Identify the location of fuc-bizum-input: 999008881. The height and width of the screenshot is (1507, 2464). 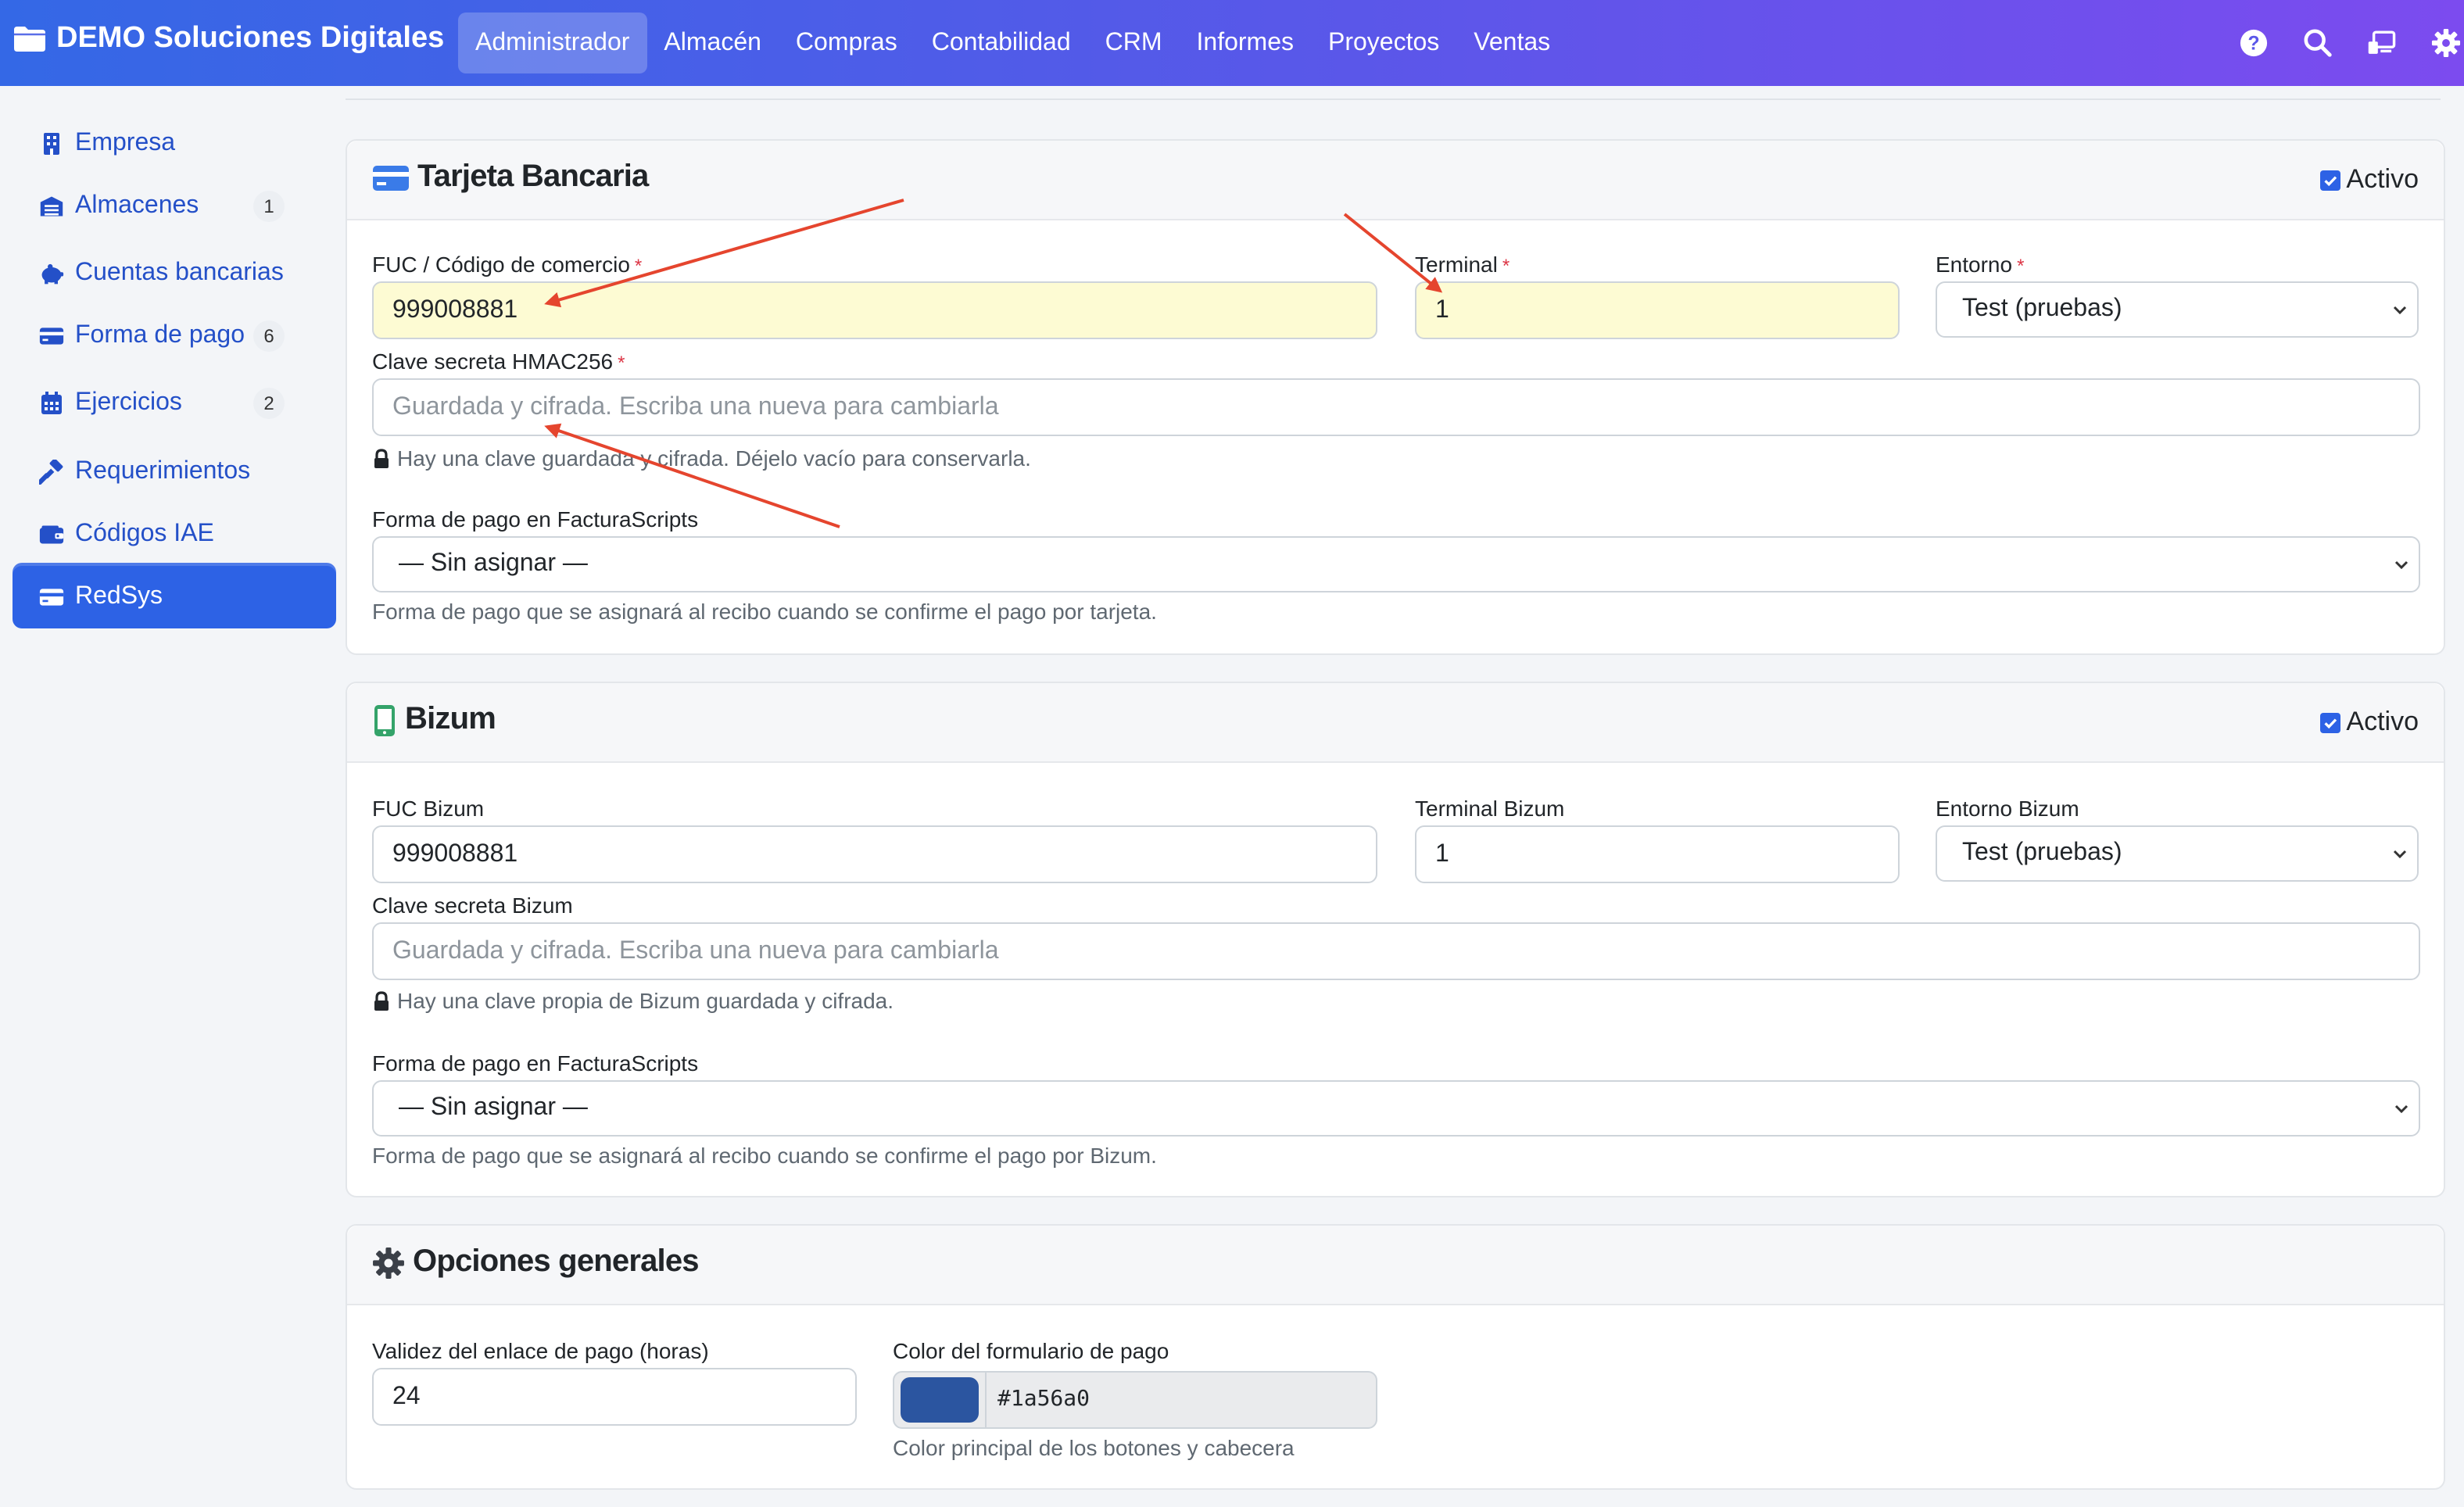
(875, 854).